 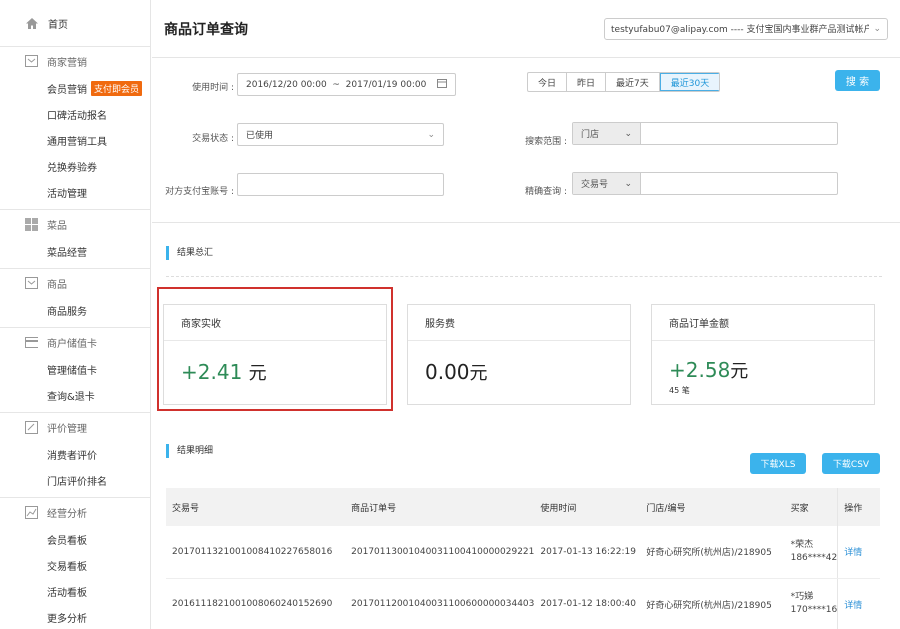 I want to click on edit-icon, so click(x=31, y=427).